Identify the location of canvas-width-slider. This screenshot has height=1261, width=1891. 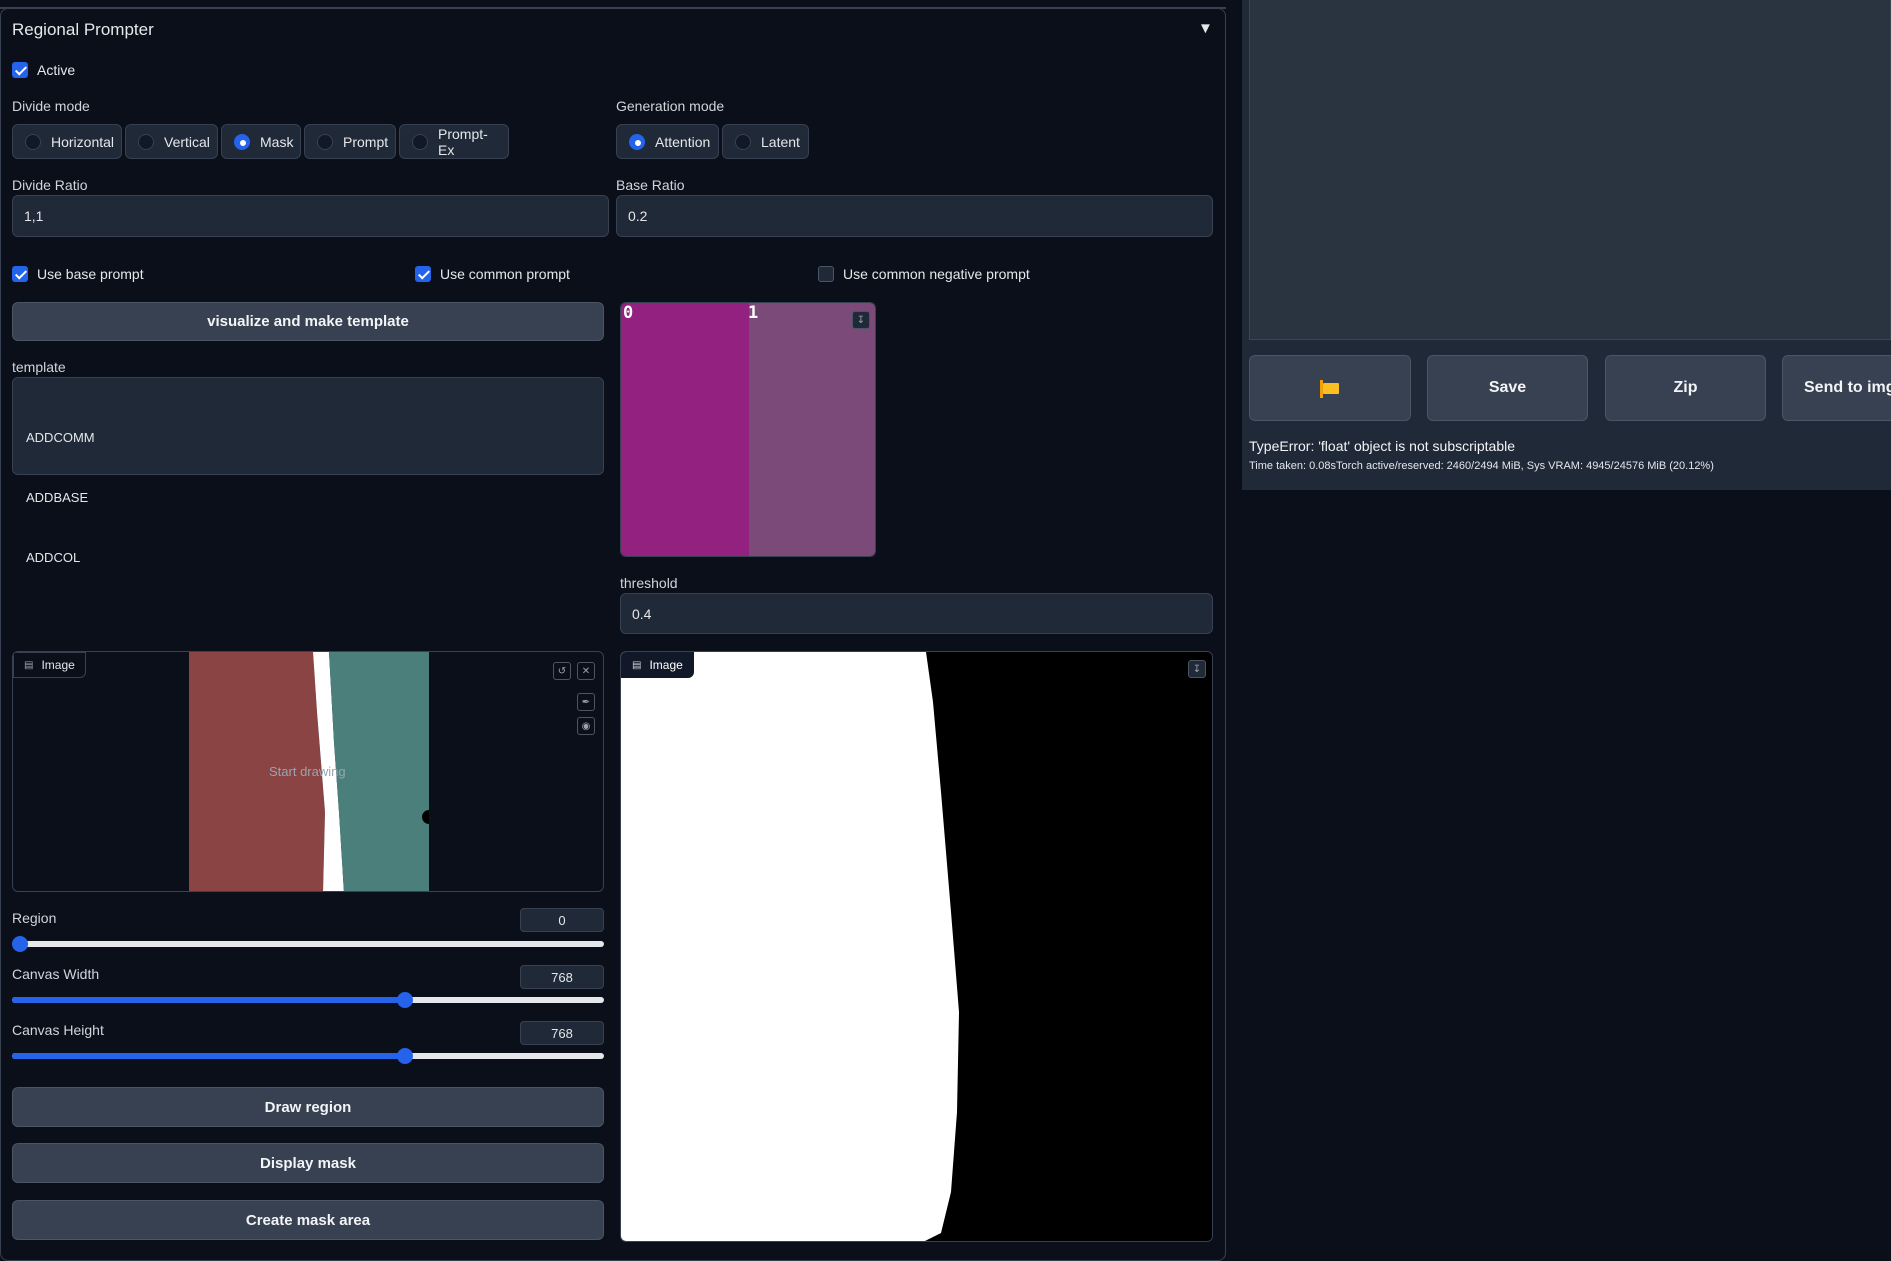
(308, 1000).